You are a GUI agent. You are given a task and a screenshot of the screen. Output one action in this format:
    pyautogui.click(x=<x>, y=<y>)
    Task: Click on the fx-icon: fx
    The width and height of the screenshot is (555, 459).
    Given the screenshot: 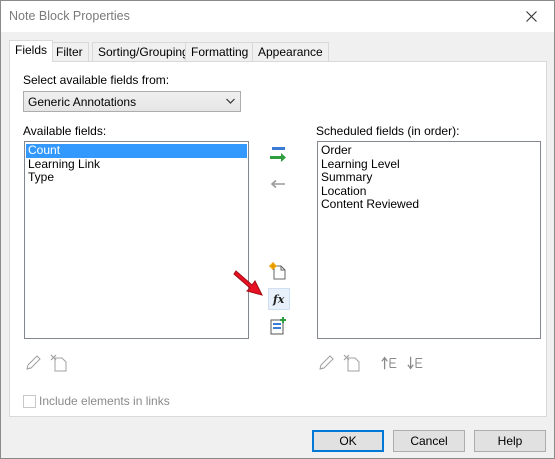 What is the action you would take?
    pyautogui.click(x=278, y=299)
    